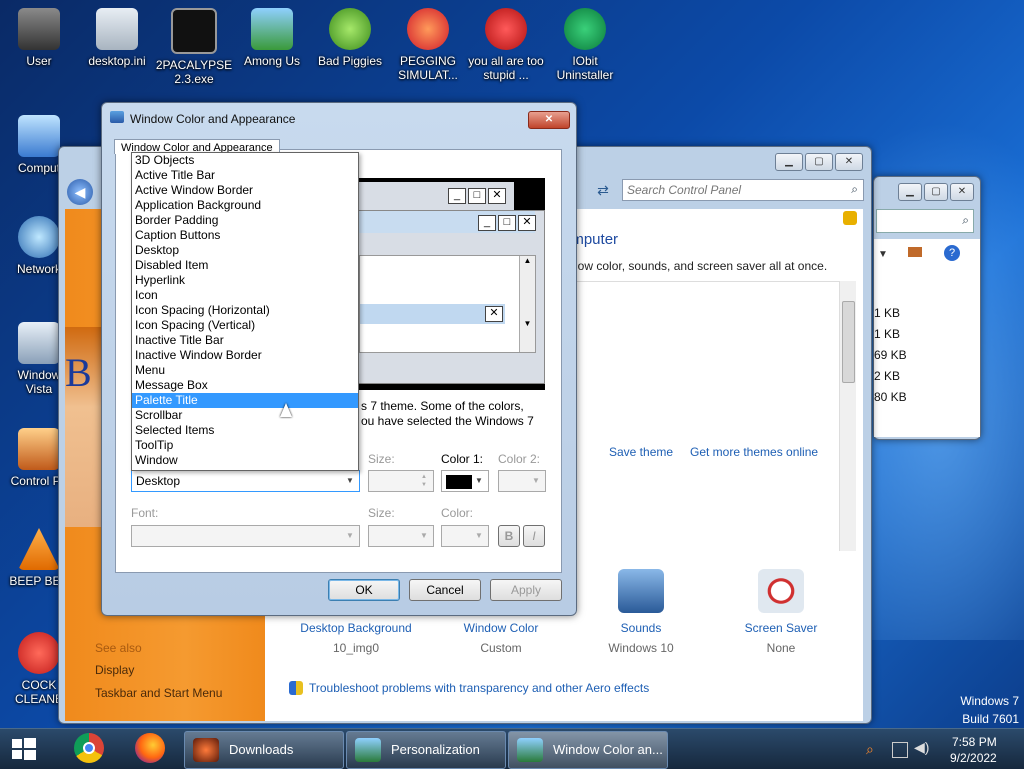  Describe the element at coordinates (245, 250) in the screenshot. I see `dropdown-option: Desktop` at that location.